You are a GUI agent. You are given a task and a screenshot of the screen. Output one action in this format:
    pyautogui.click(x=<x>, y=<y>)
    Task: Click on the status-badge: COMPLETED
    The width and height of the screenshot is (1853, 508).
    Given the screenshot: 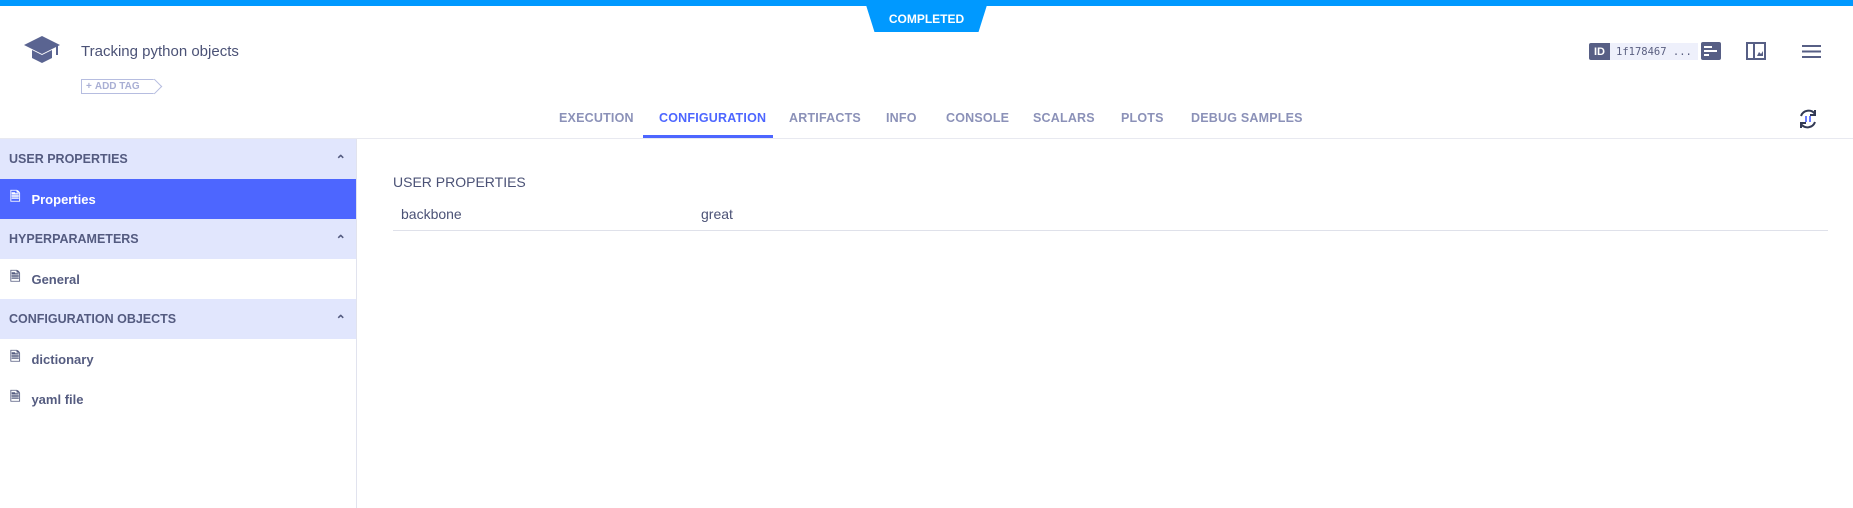 What is the action you would take?
    pyautogui.click(x=926, y=18)
    